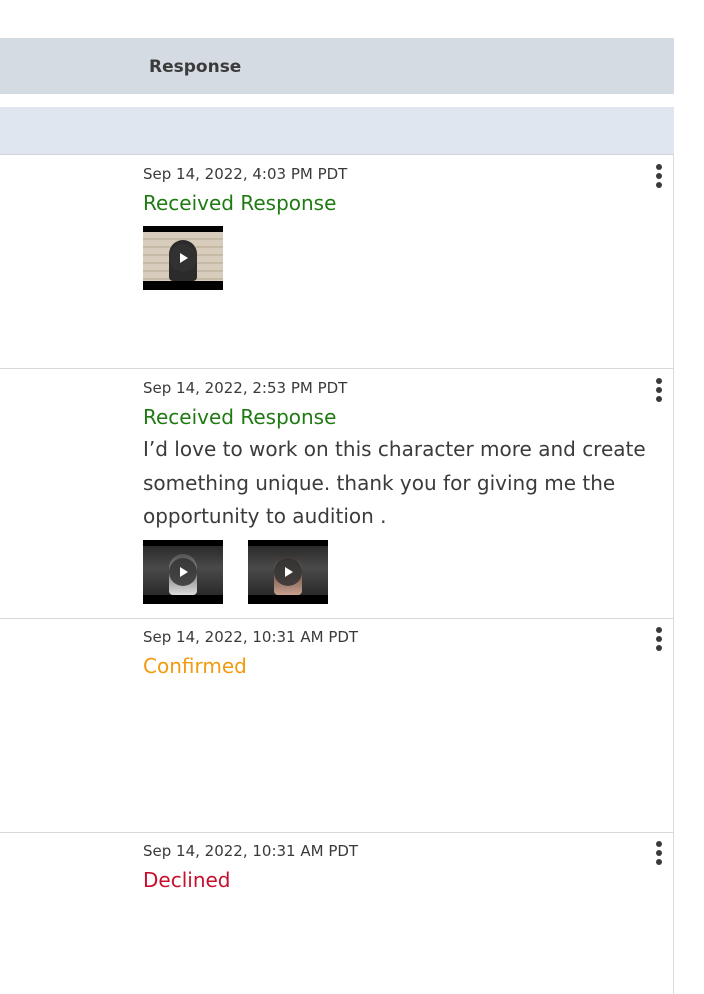  Describe the element at coordinates (195, 666) in the screenshot. I see `response-status: Confirmed` at that location.